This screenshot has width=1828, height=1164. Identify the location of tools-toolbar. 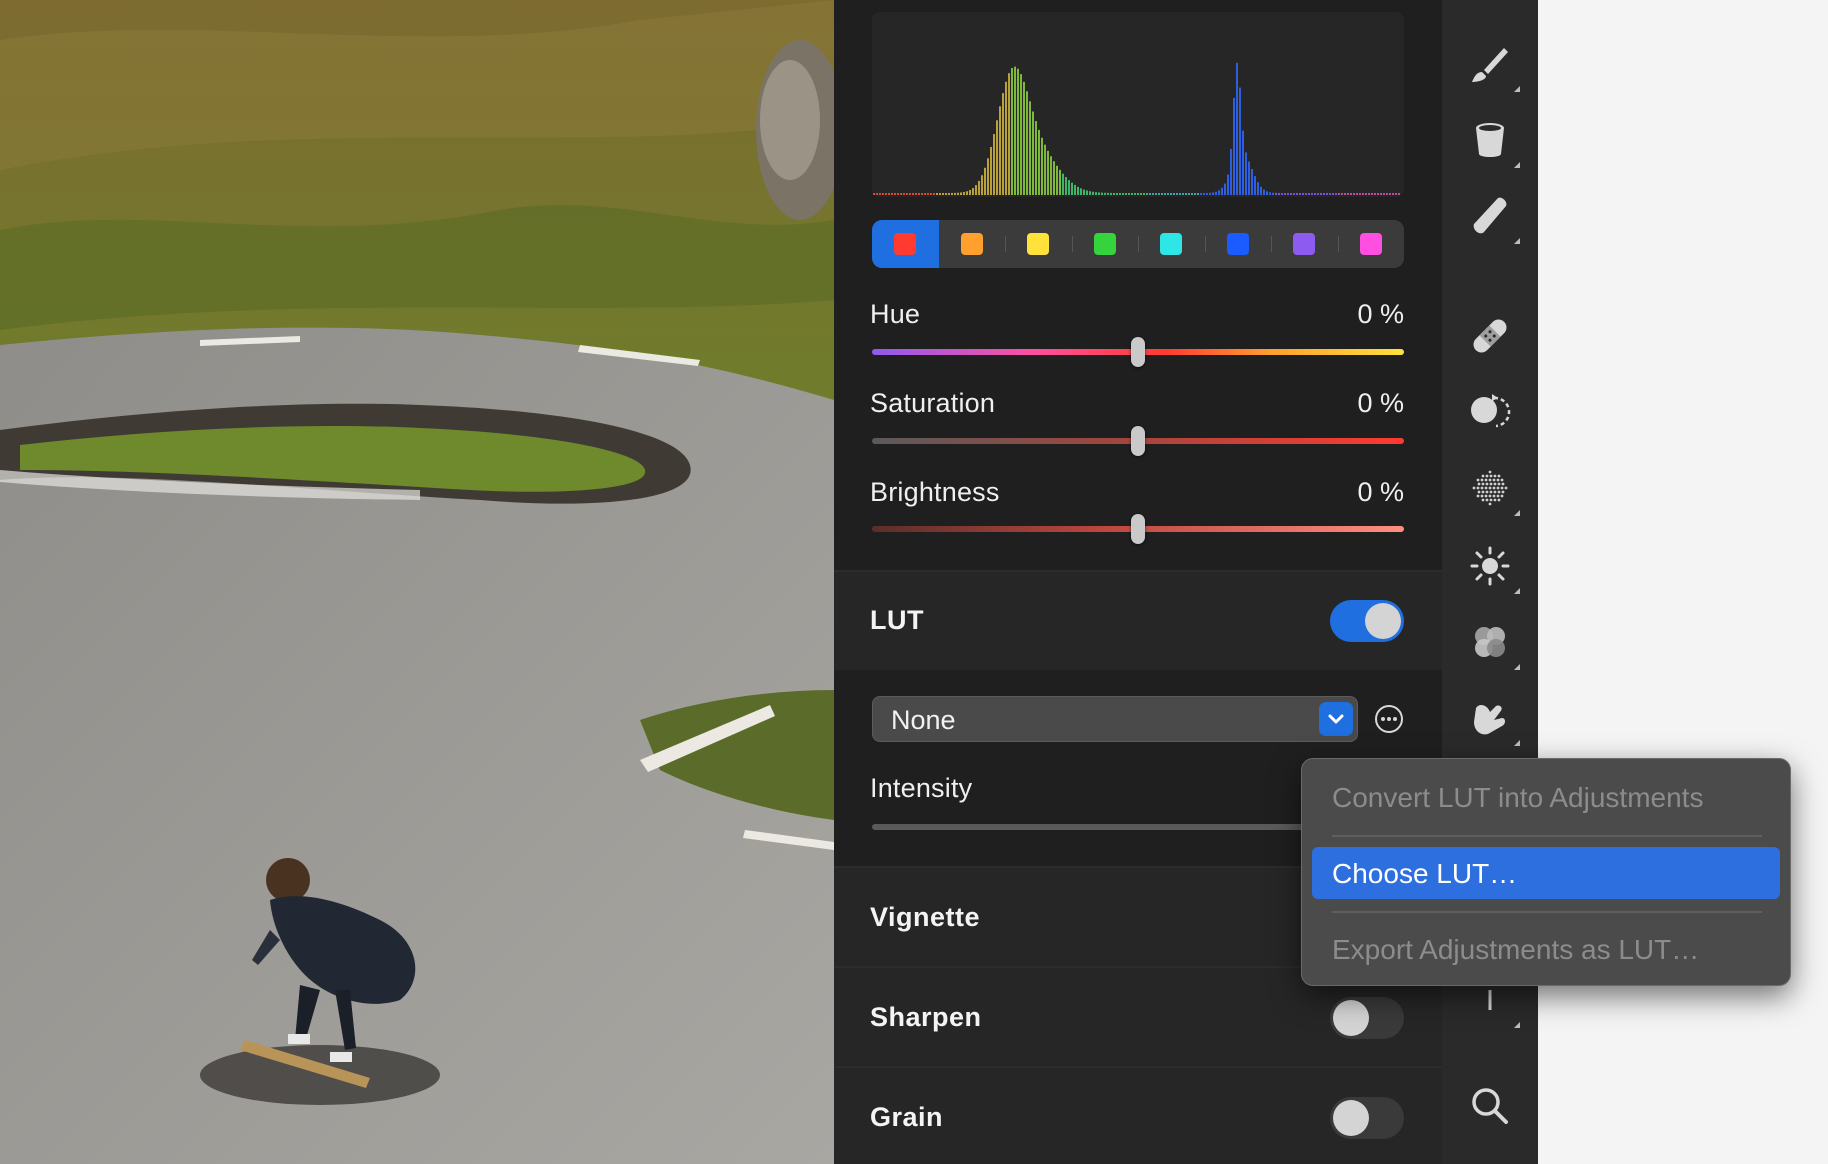
(1490, 582).